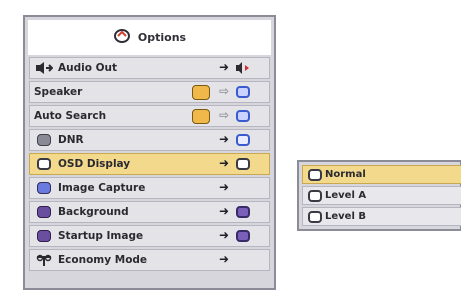 The width and height of the screenshot is (461, 294). Describe the element at coordinates (70, 116) in the screenshot. I see `menu-item-label: Auto Search` at that location.